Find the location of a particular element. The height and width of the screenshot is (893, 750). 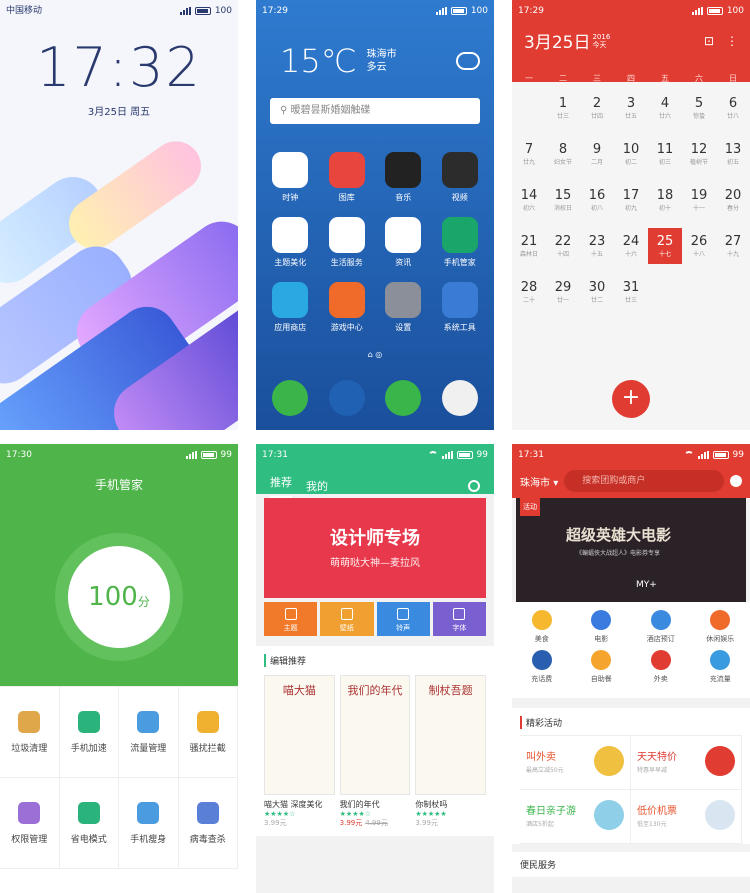

app-gallery: 图库 is located at coordinates (347, 177).